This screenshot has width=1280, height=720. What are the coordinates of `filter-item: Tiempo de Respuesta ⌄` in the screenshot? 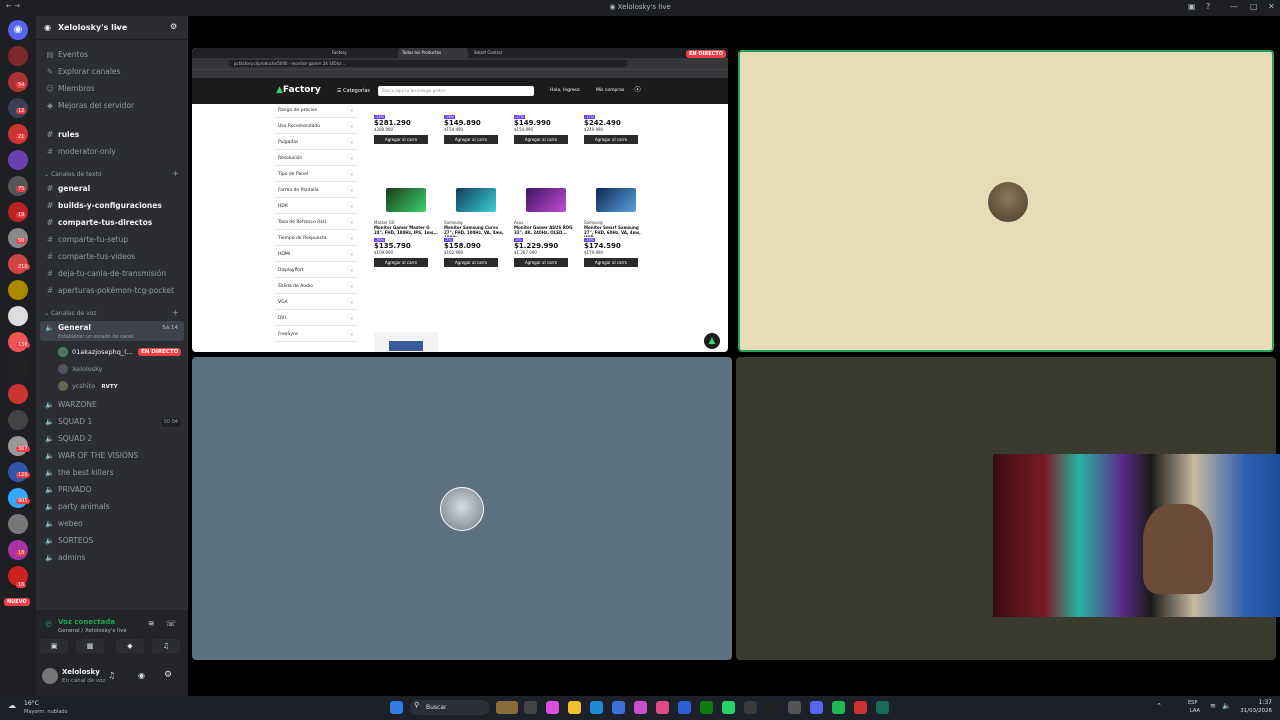 It's located at (316, 238).